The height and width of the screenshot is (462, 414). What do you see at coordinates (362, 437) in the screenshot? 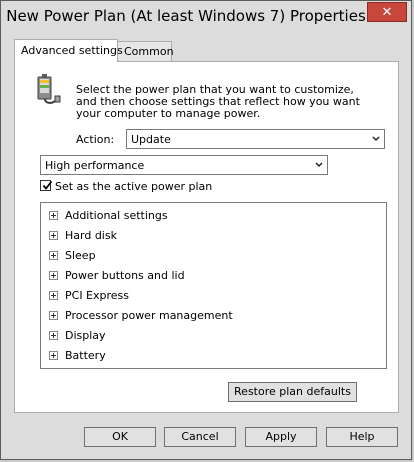
I see `help-button: Help` at bounding box center [362, 437].